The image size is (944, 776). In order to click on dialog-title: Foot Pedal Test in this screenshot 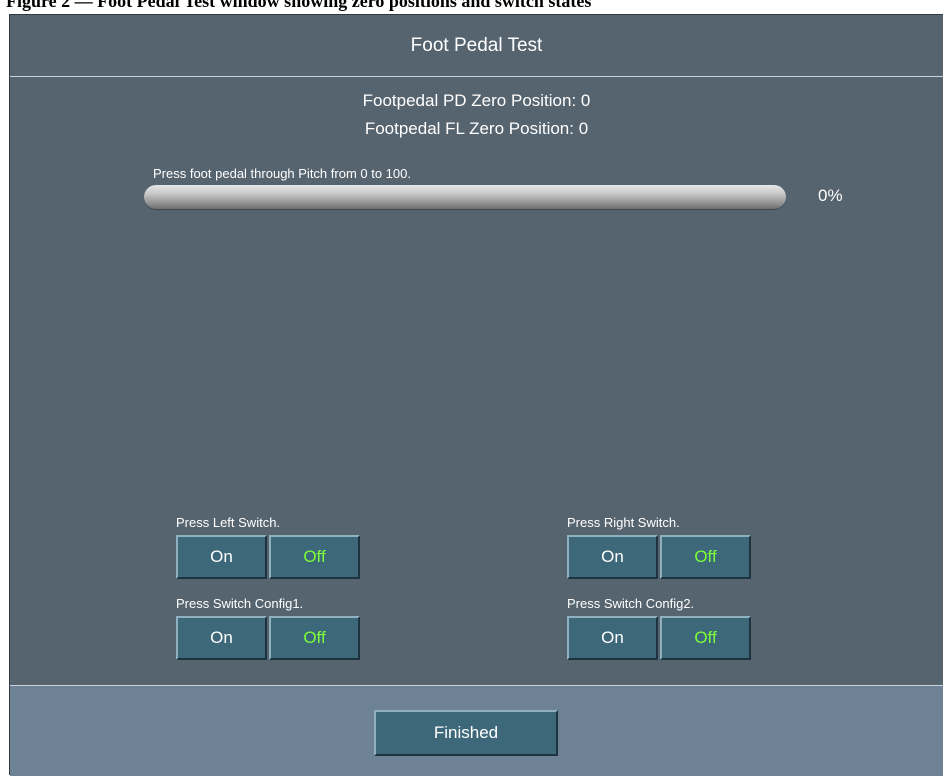, I will do `click(476, 45)`.